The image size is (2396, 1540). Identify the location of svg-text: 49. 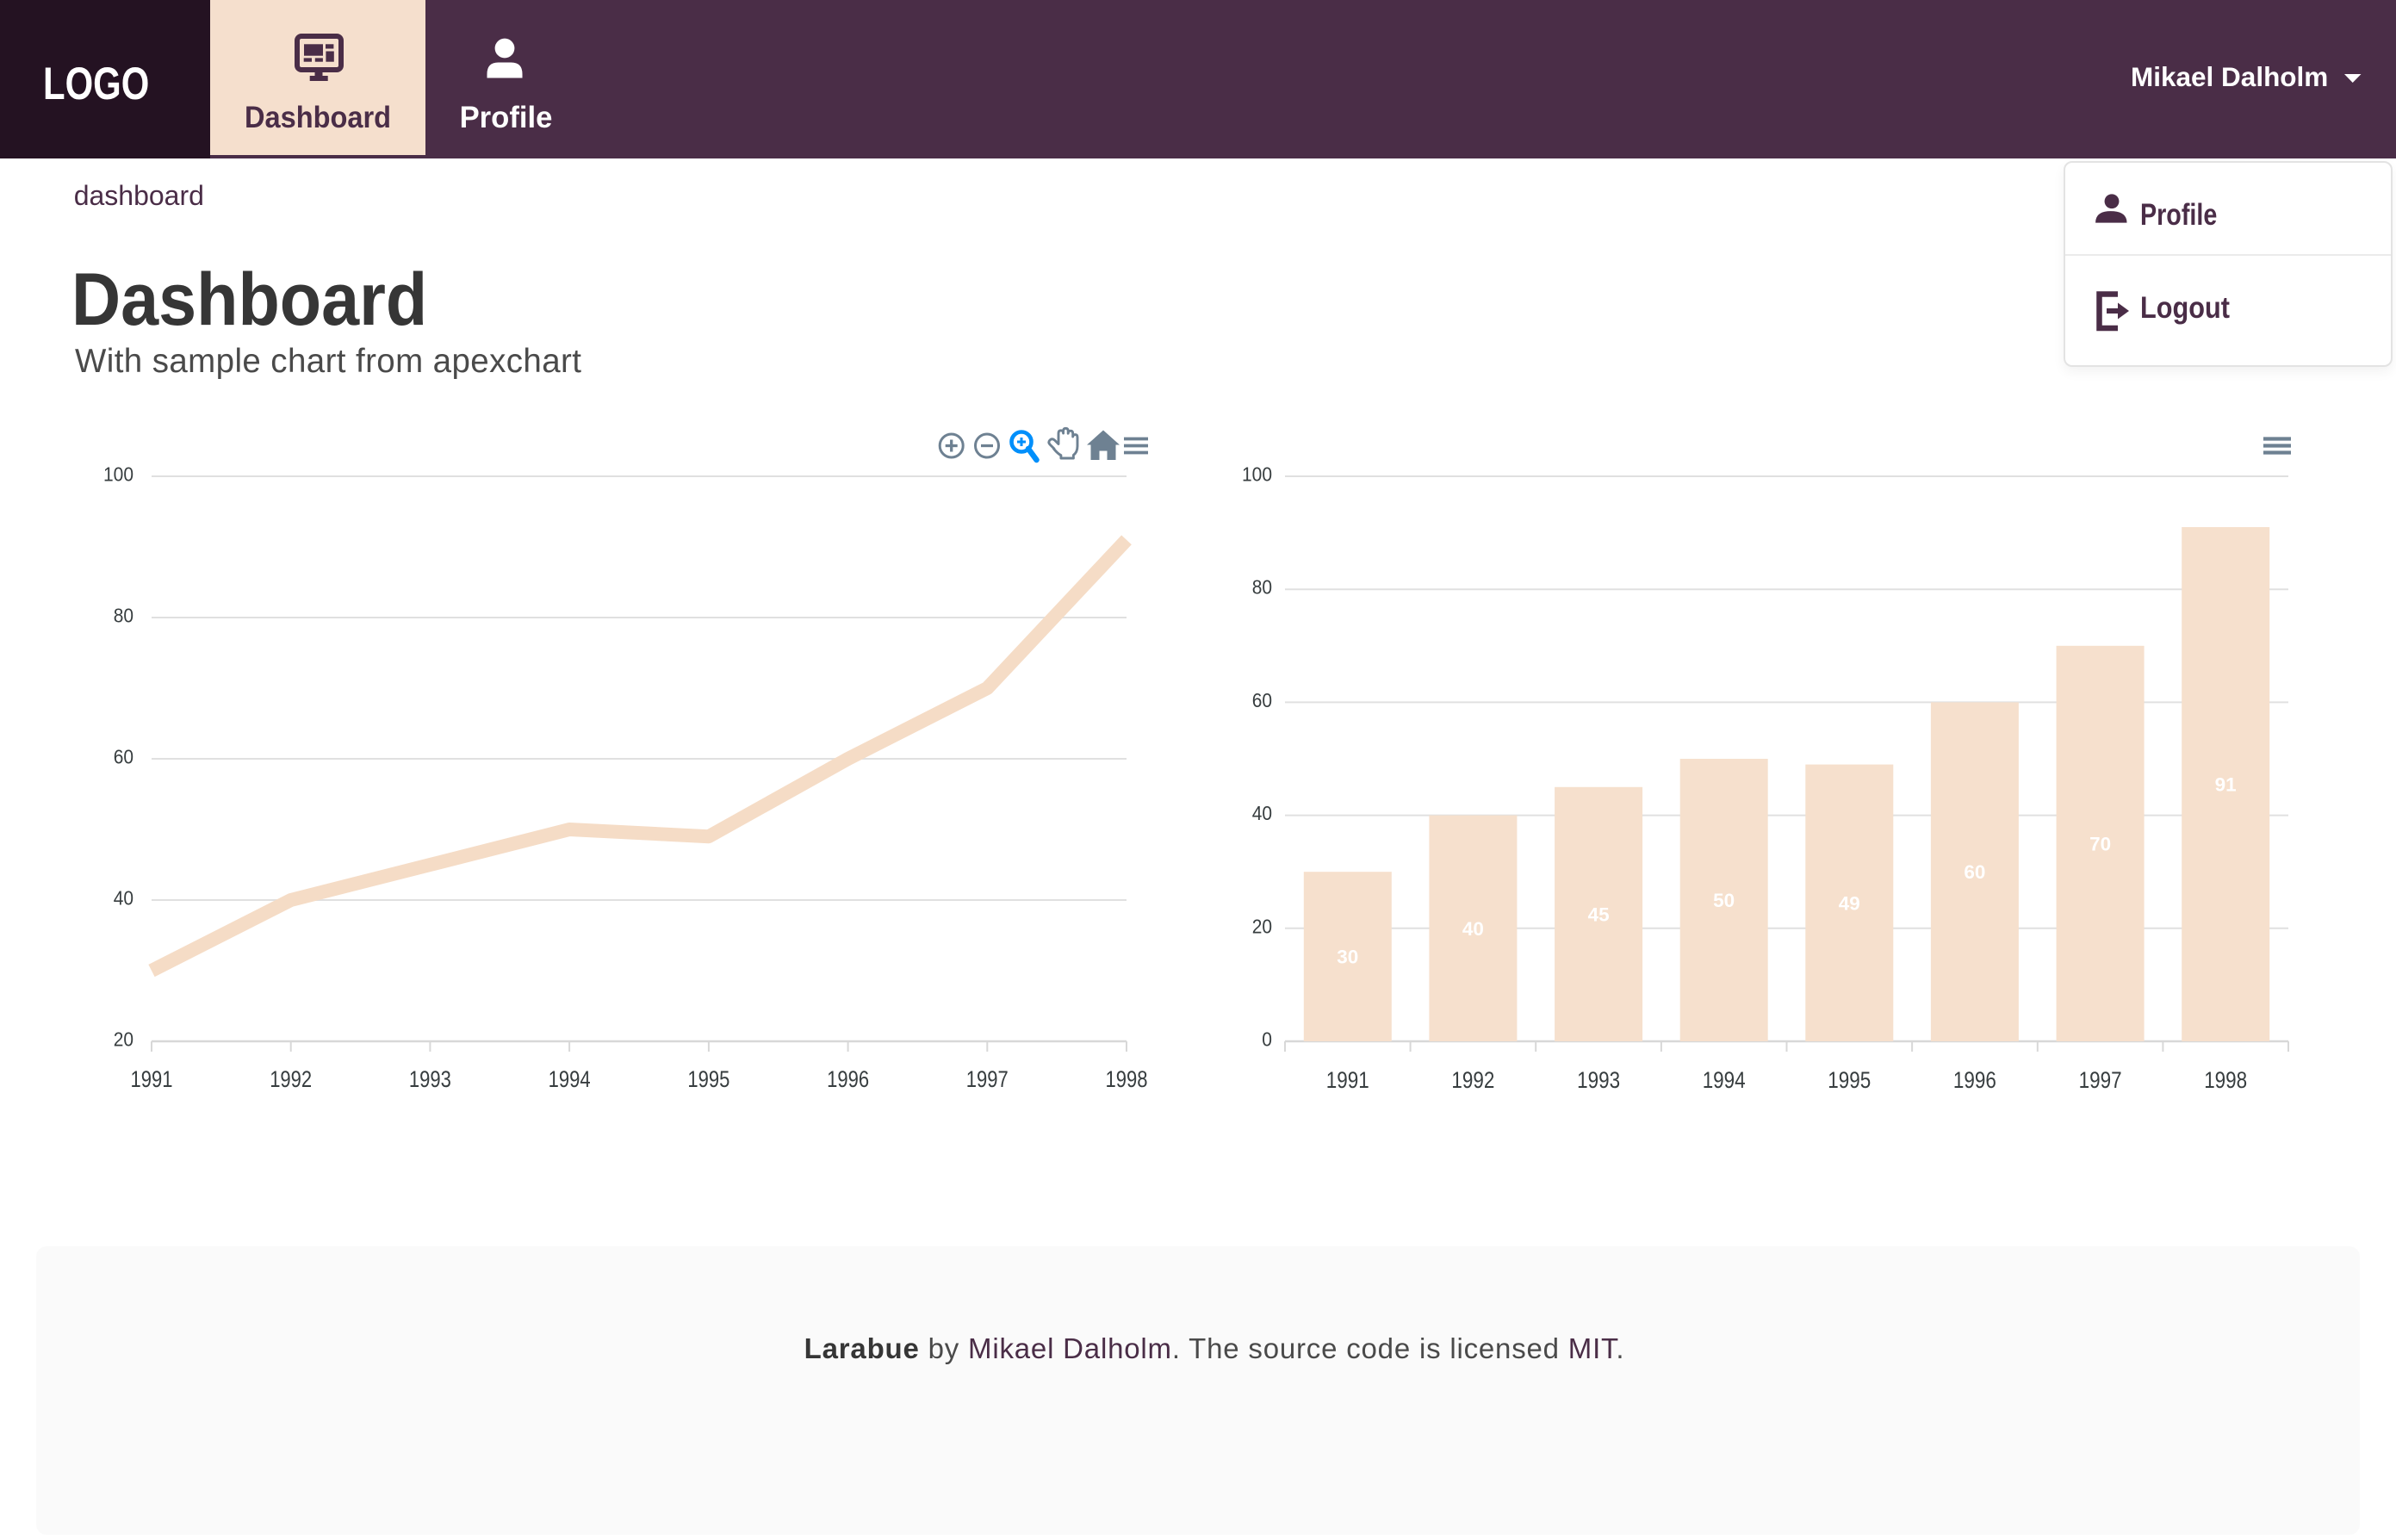
(1849, 903).